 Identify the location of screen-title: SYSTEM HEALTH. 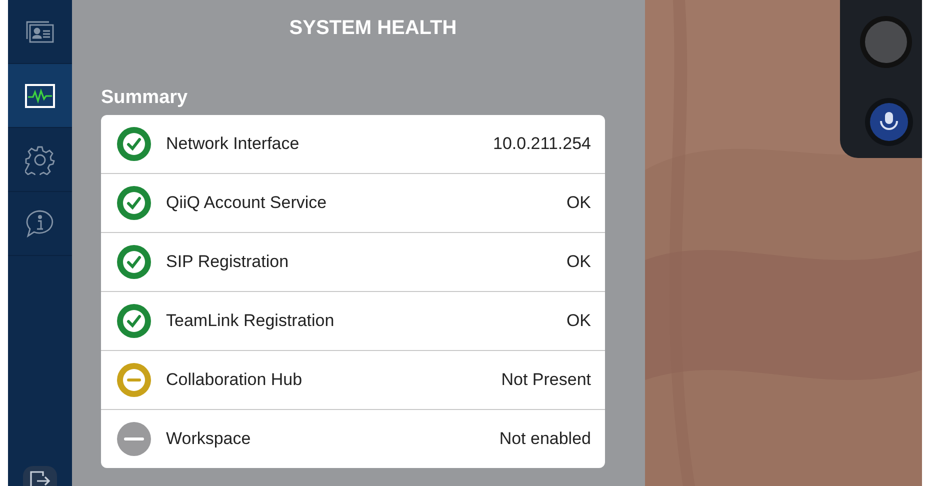
(373, 29).